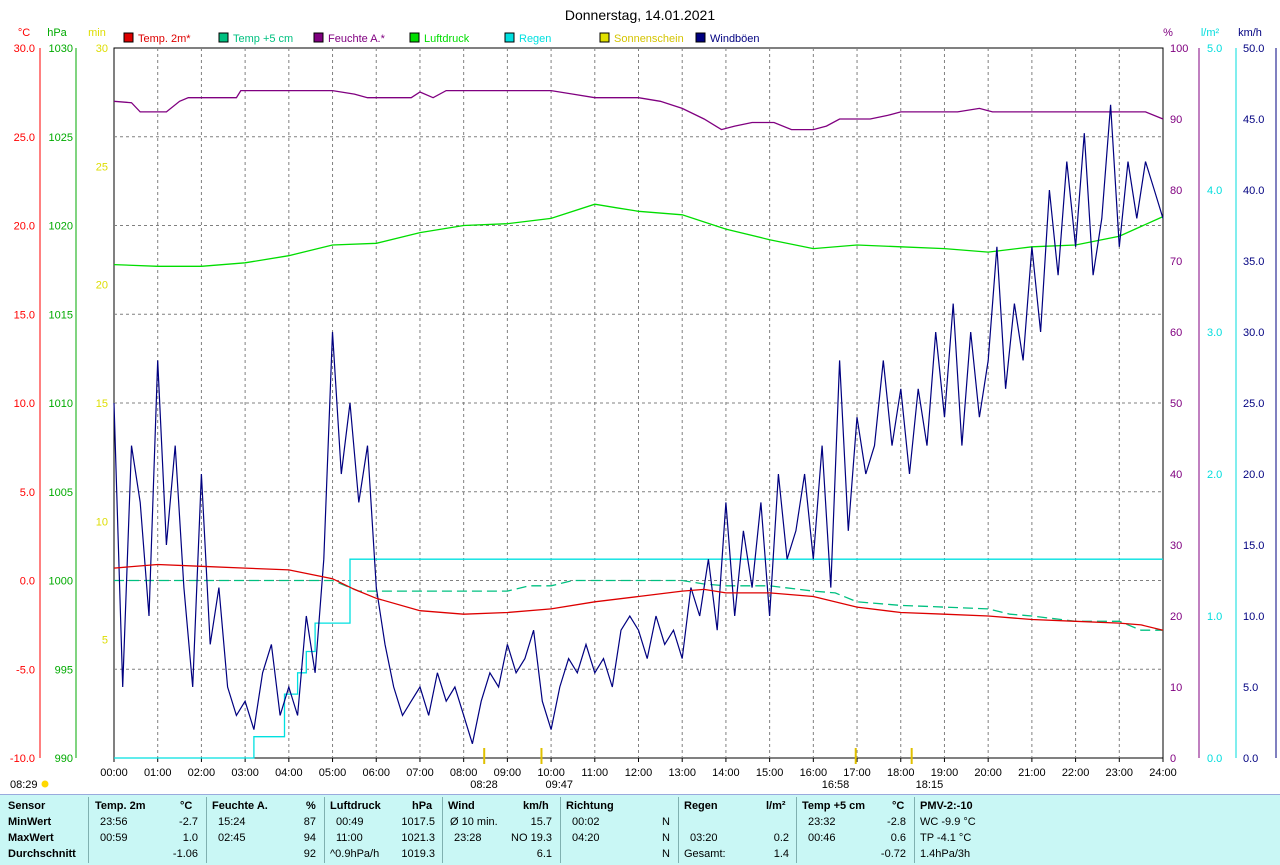 This screenshot has height=865, width=1280. Describe the element at coordinates (1176, 191) in the screenshot. I see `humidity-axis-tick: 80` at that location.